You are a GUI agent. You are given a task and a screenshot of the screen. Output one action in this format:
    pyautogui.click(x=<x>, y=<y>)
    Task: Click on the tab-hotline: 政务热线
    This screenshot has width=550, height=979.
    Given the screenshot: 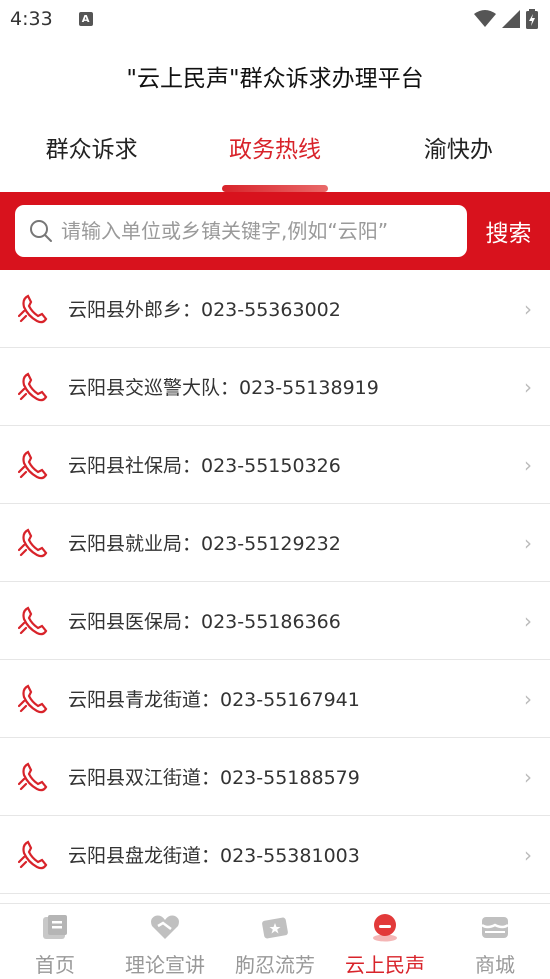 What is the action you would take?
    pyautogui.click(x=274, y=153)
    